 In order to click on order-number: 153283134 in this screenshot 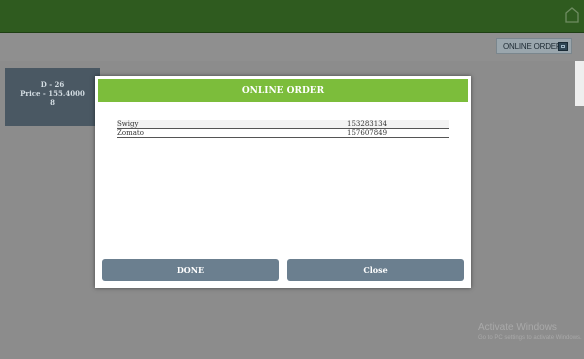, I will do `click(367, 124)`.